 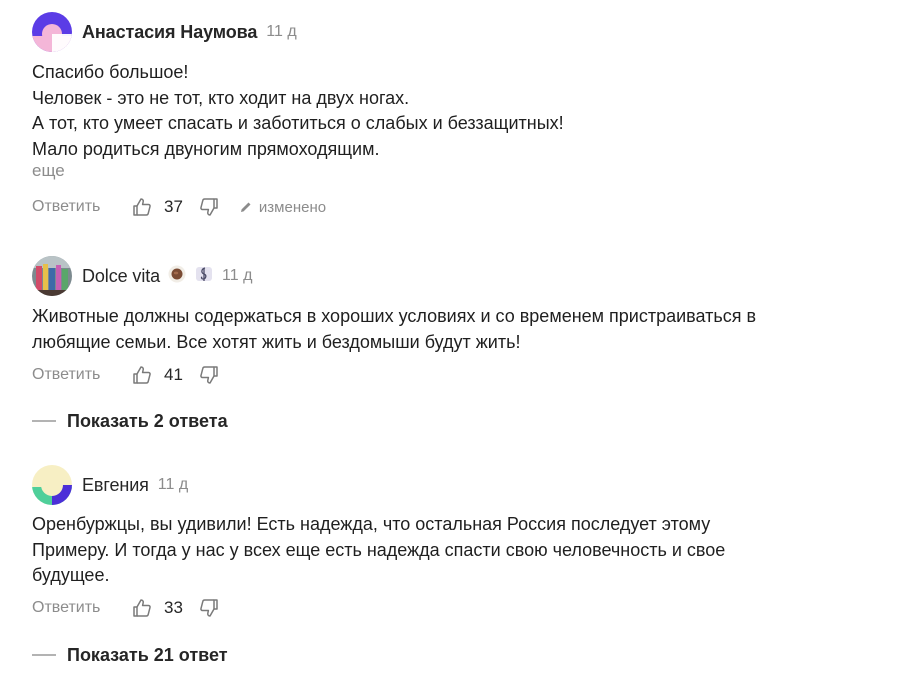 I want to click on like-count: 37, so click(x=173, y=206).